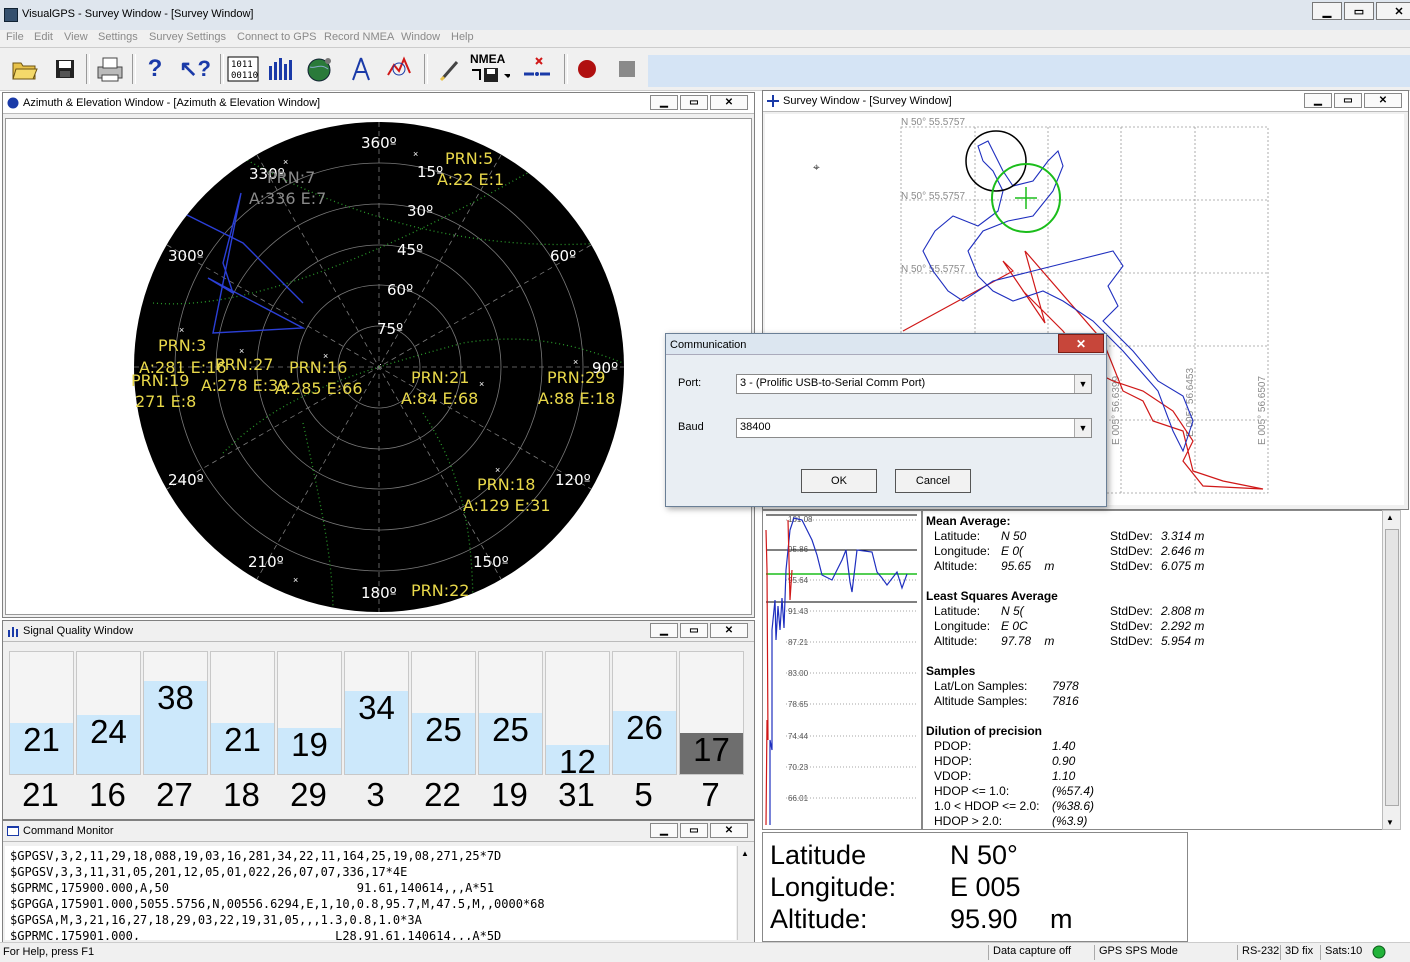  What do you see at coordinates (361, 69) in the screenshot?
I see `azimuth-button` at bounding box center [361, 69].